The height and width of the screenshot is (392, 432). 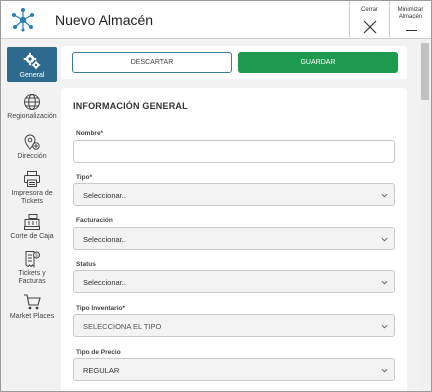 I want to click on minimize-button: Minimizar Almacén, so click(x=410, y=20).